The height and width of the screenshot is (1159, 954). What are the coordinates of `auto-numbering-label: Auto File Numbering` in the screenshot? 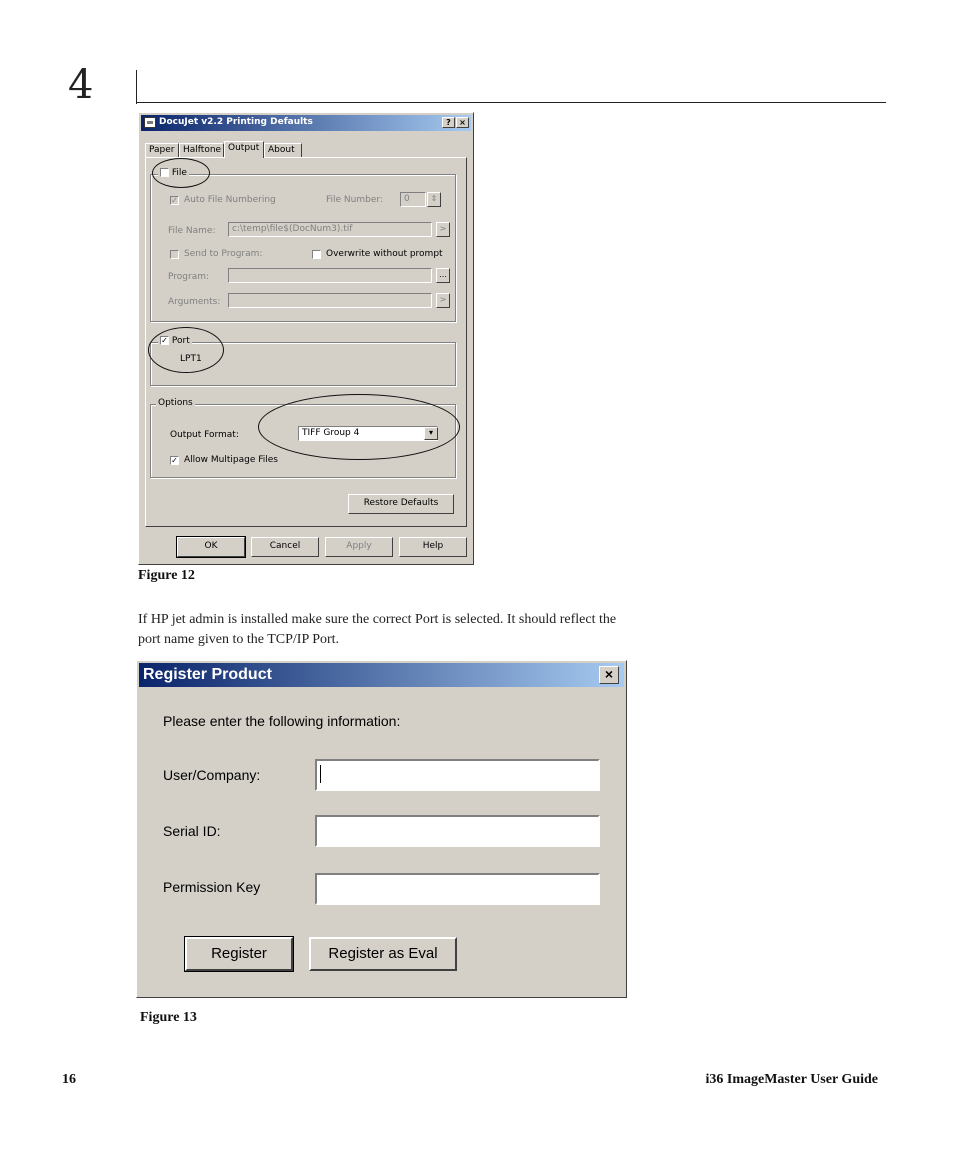 It's located at (230, 200).